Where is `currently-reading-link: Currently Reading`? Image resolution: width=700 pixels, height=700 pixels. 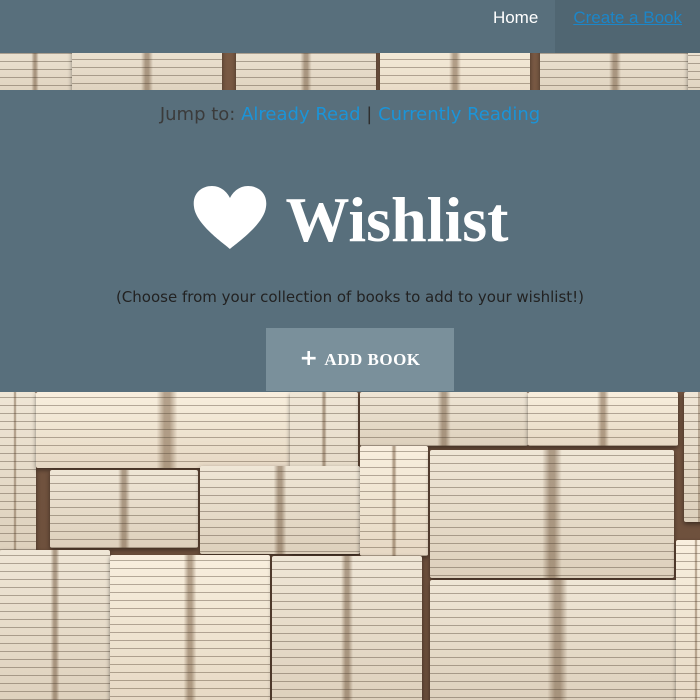 currently-reading-link: Currently Reading is located at coordinates (459, 114).